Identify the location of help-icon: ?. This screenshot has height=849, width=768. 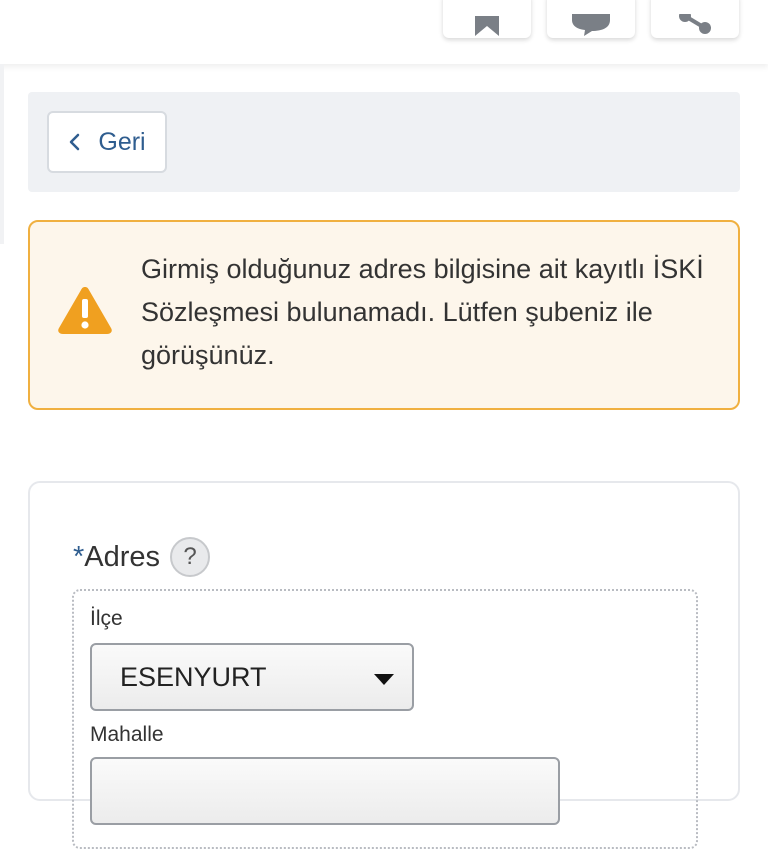
(190, 557).